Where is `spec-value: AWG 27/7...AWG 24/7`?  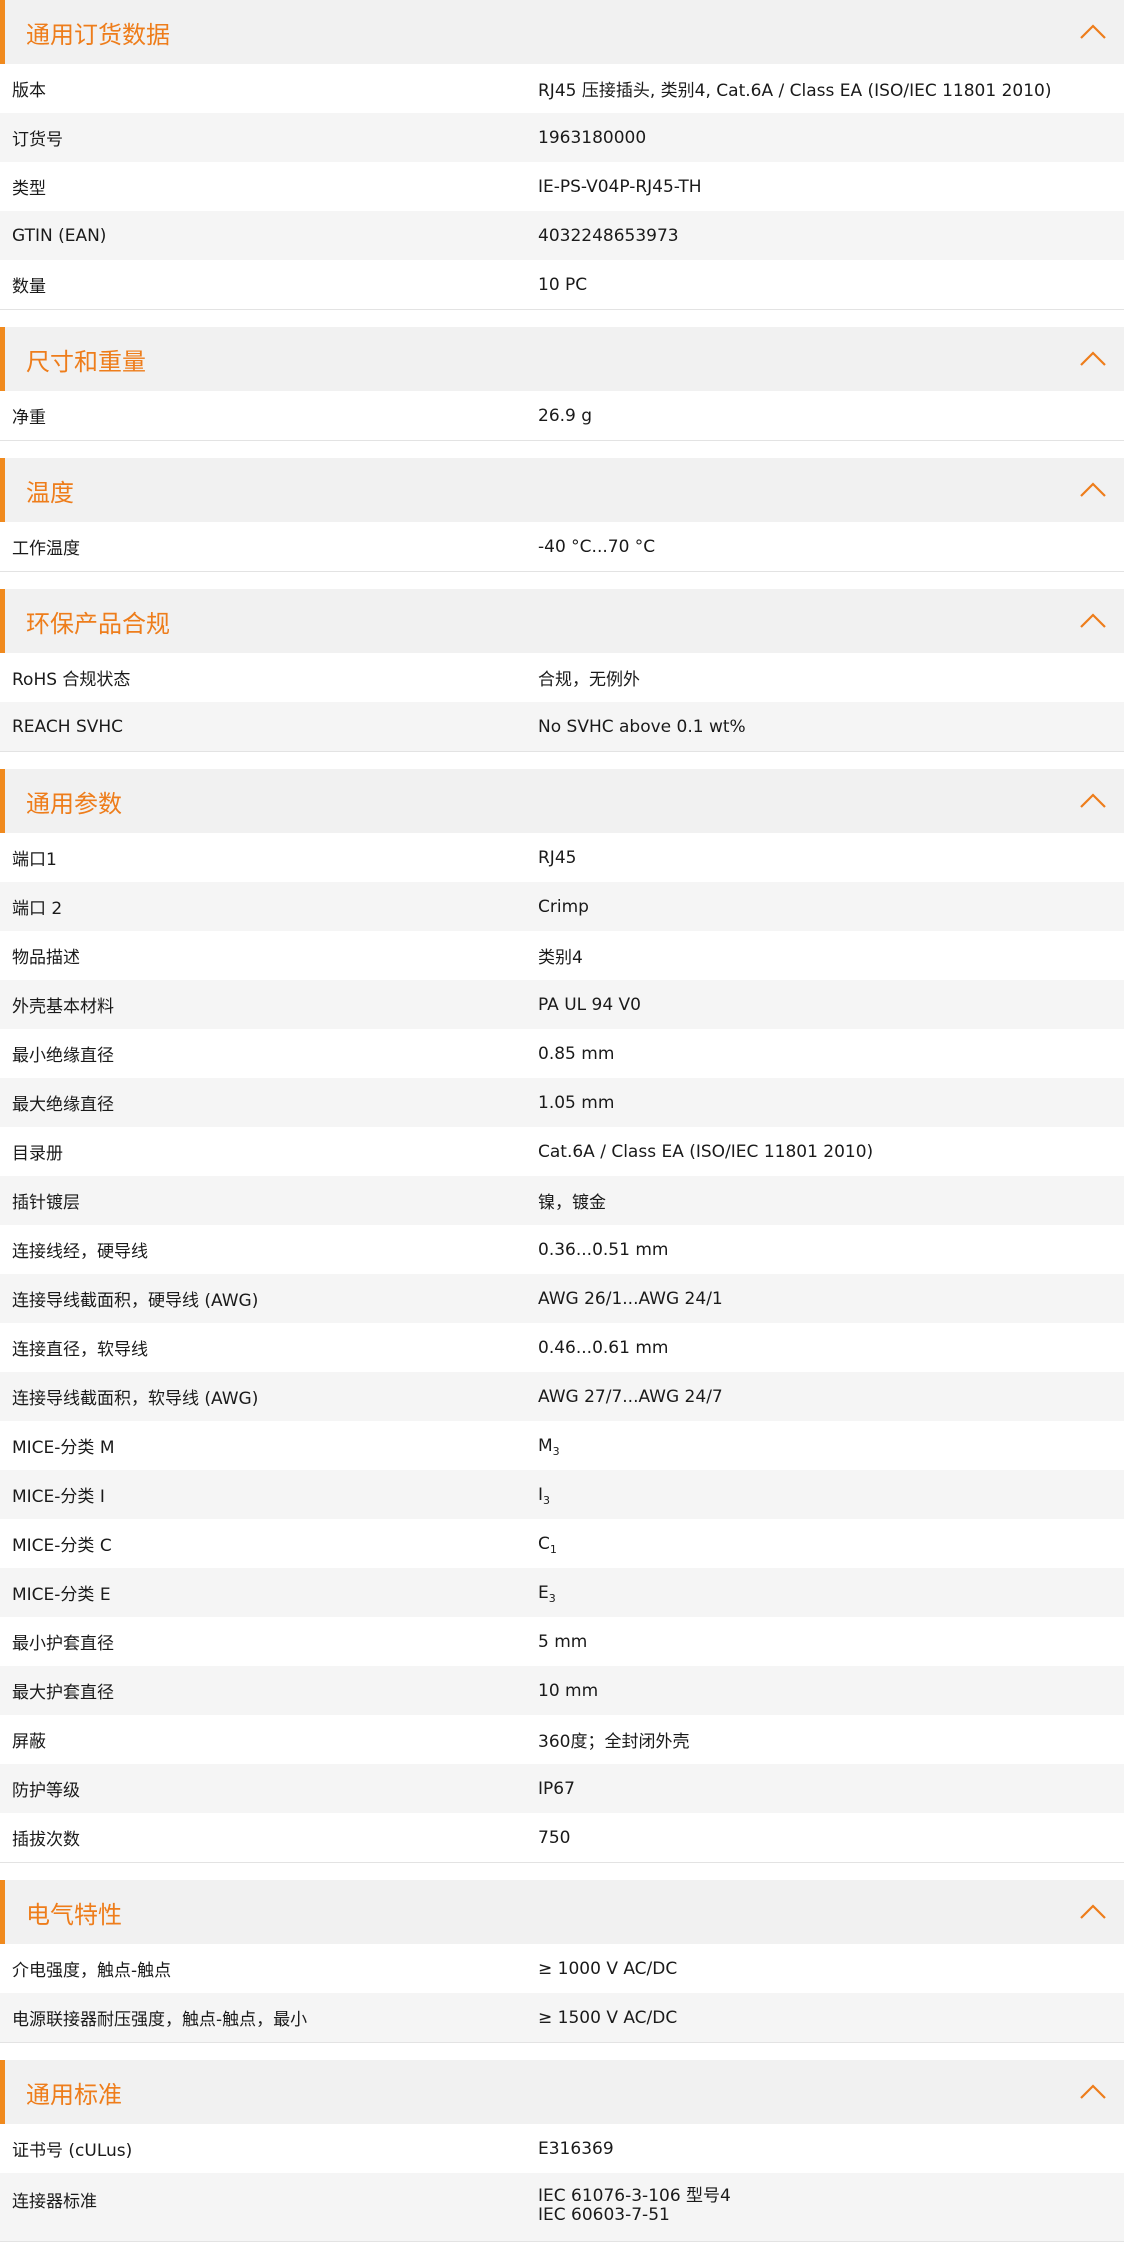
spec-value: AWG 27/7...AWG 24/7 is located at coordinates (831, 1397).